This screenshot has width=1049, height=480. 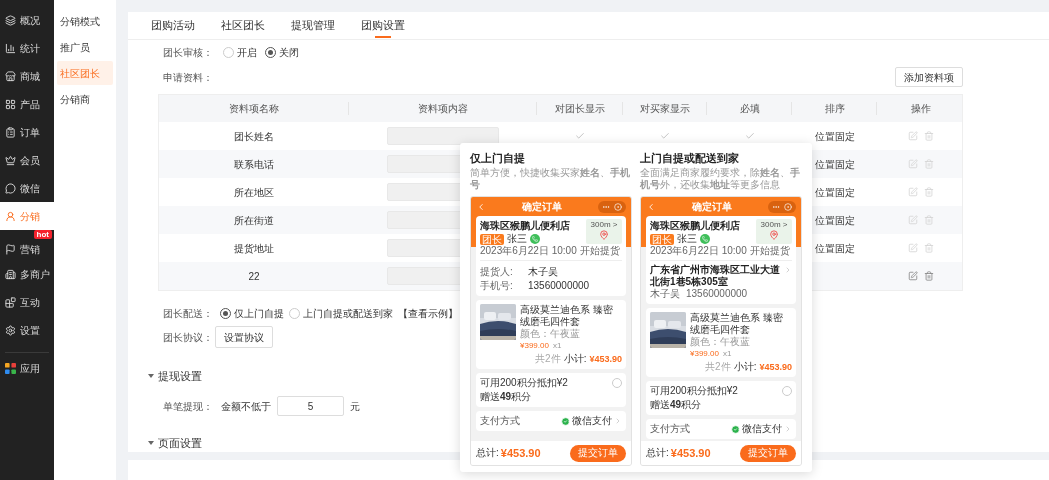 What do you see at coordinates (244, 337) in the screenshot?
I see `agreement-button: 设置协议` at bounding box center [244, 337].